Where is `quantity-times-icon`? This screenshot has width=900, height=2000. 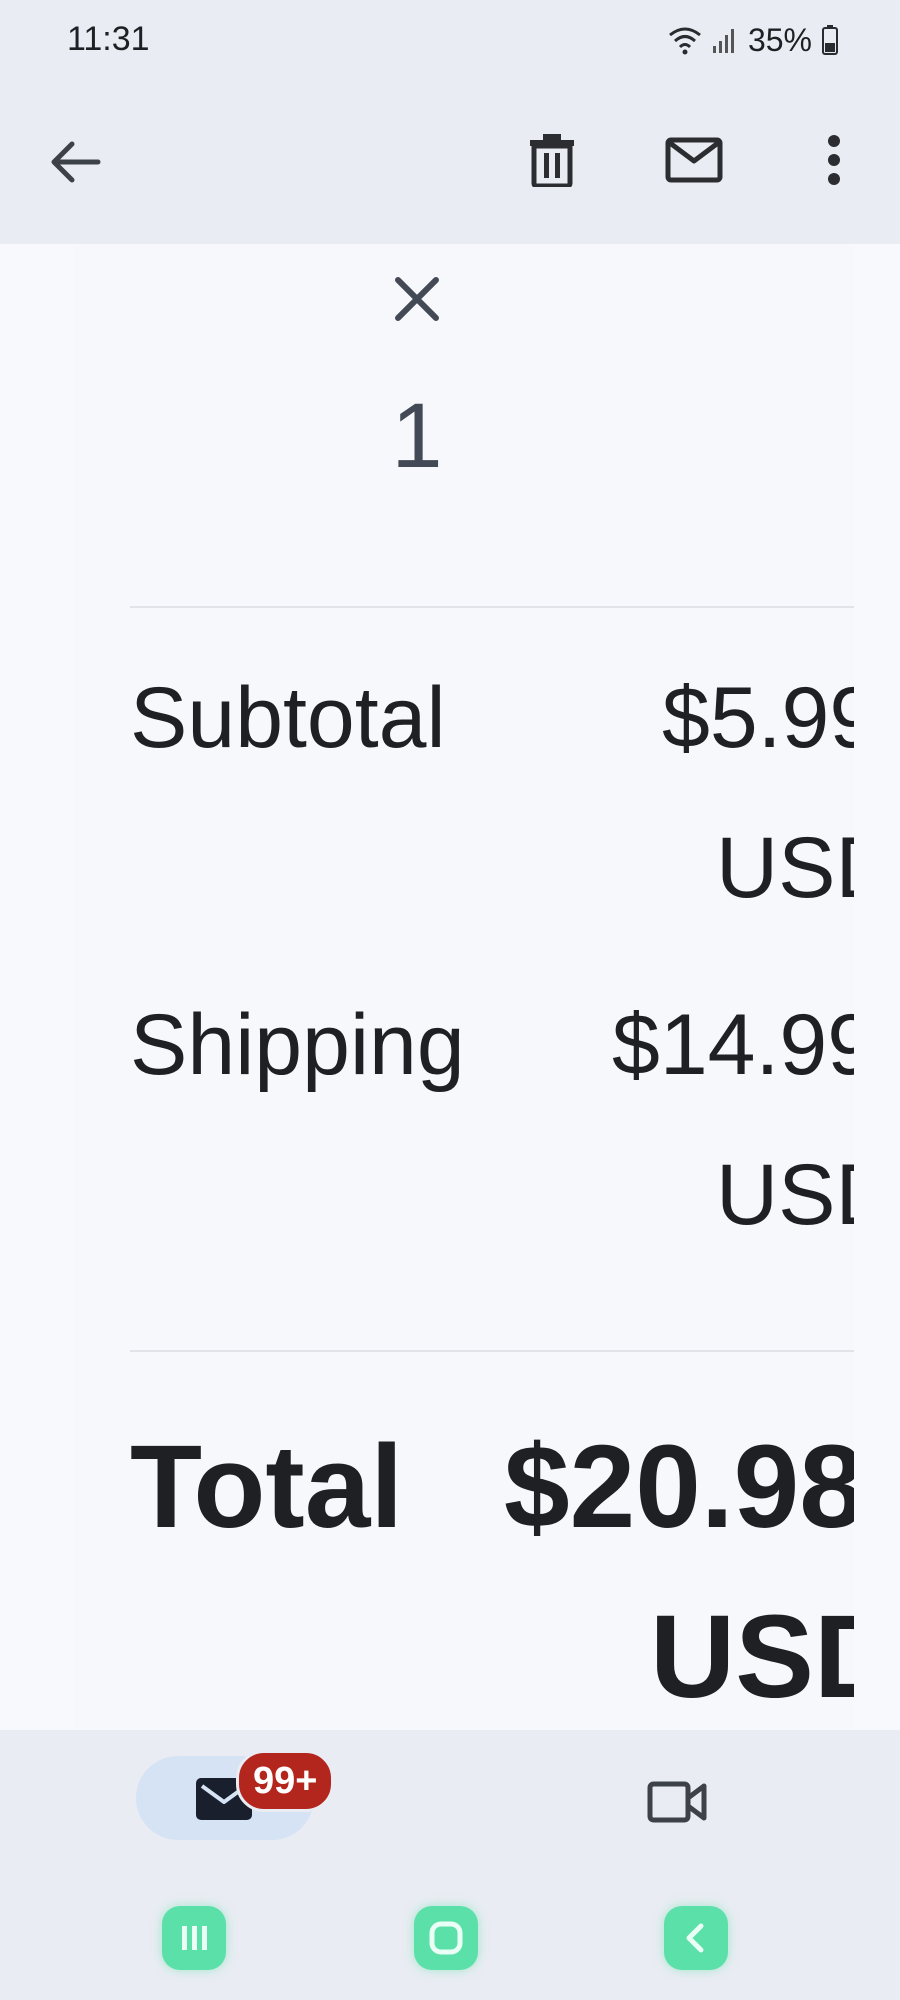 quantity-times-icon is located at coordinates (417, 299).